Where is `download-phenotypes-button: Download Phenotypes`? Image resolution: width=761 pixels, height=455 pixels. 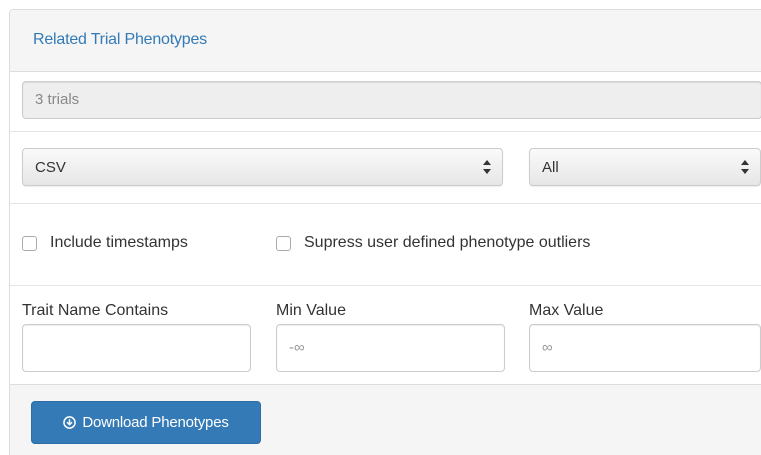
download-phenotypes-button: Download Phenotypes is located at coordinates (146, 422).